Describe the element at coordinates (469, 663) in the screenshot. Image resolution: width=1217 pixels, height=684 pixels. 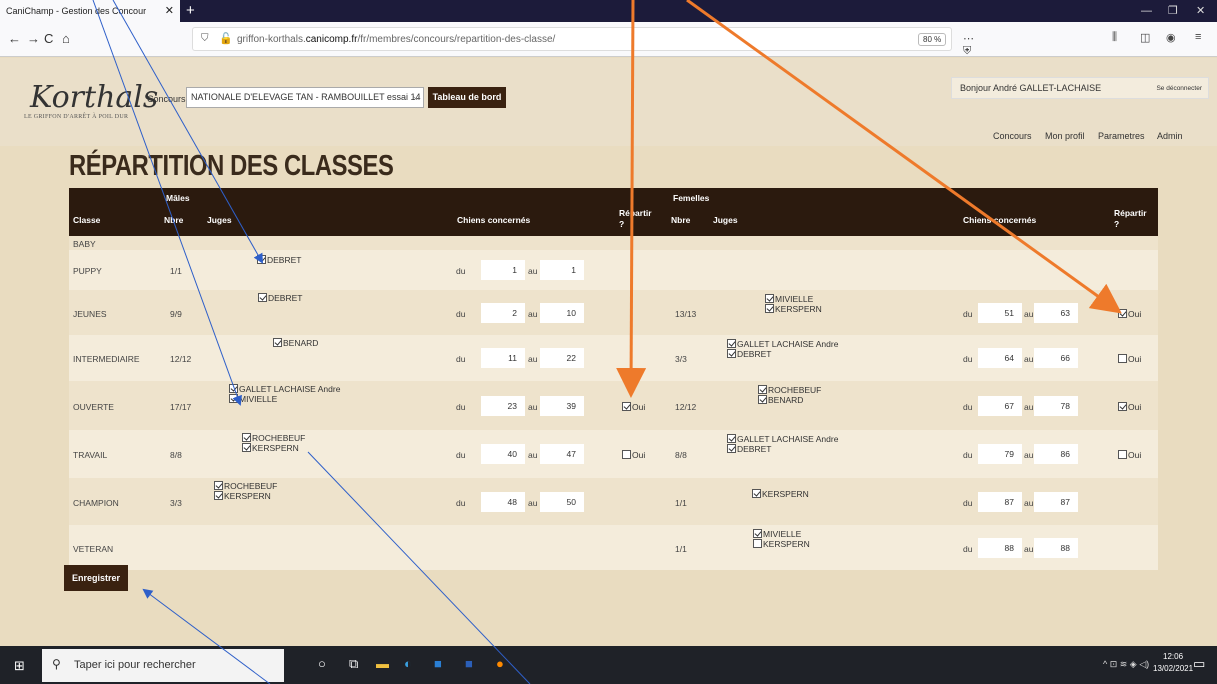
I see `word-icon: ■` at that location.